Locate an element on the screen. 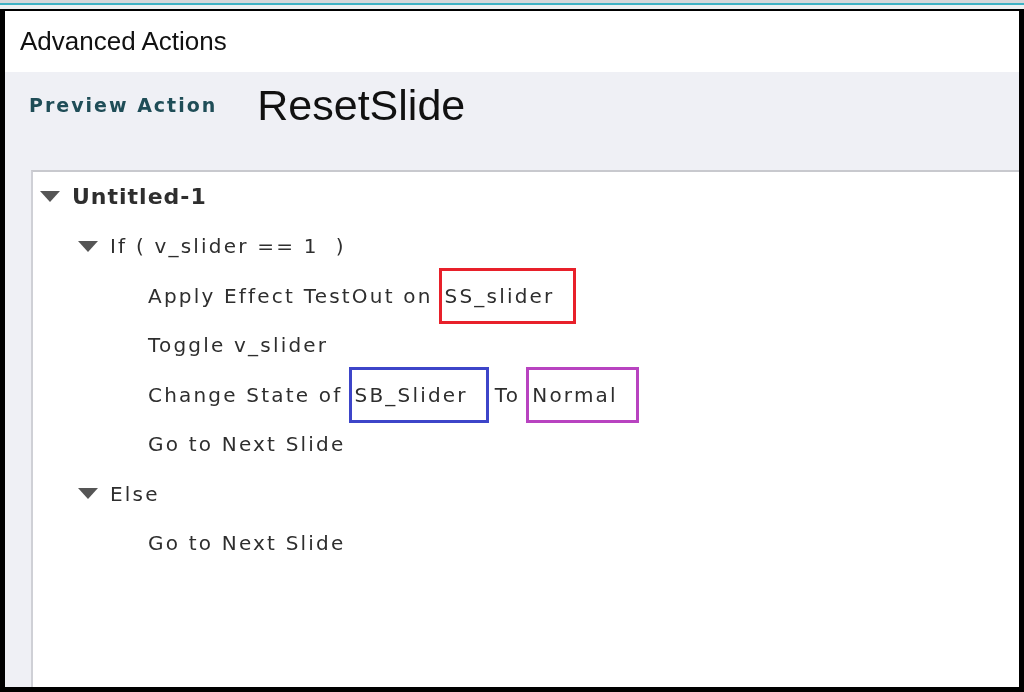  action-name: ResetSlide is located at coordinates (361, 105).